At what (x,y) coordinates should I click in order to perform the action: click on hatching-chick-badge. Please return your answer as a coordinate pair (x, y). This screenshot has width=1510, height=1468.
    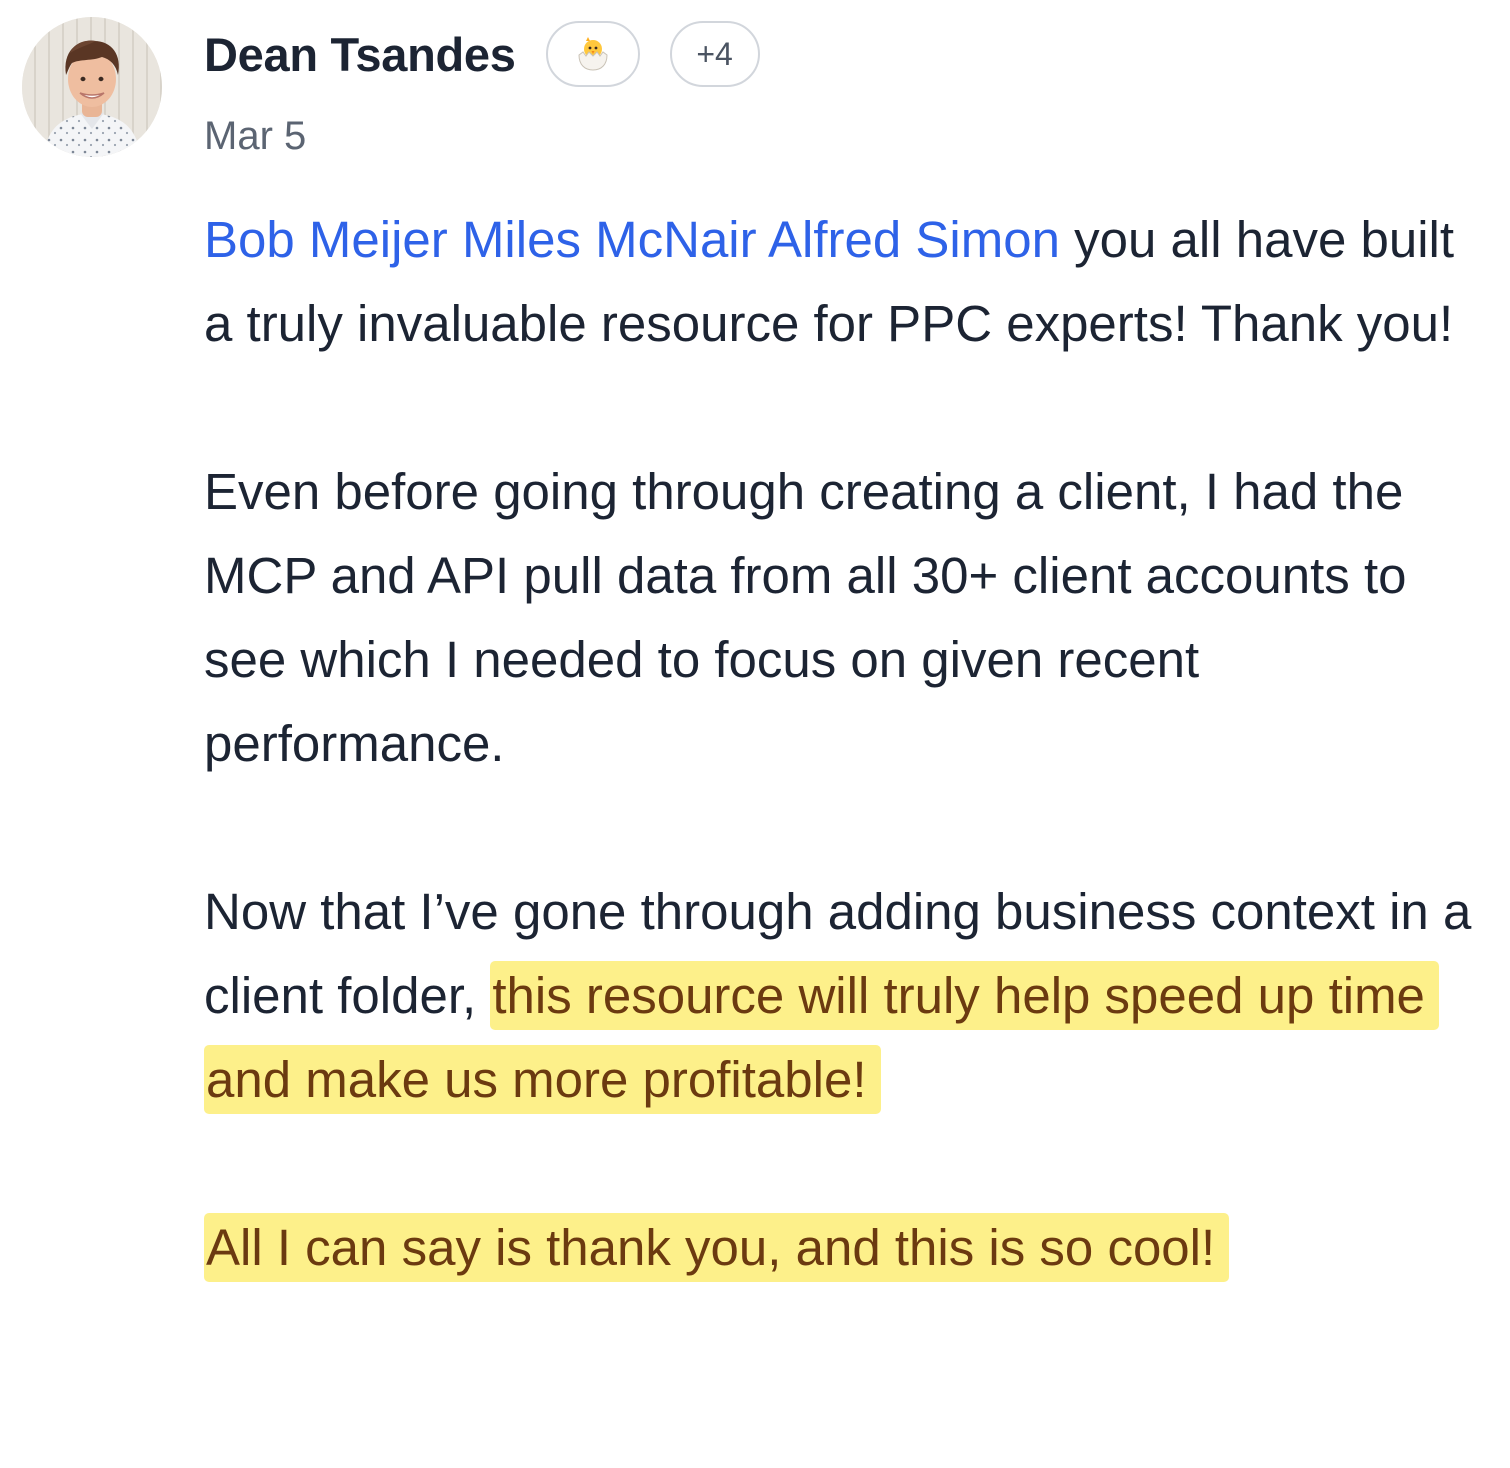
    Looking at the image, I should click on (592, 54).